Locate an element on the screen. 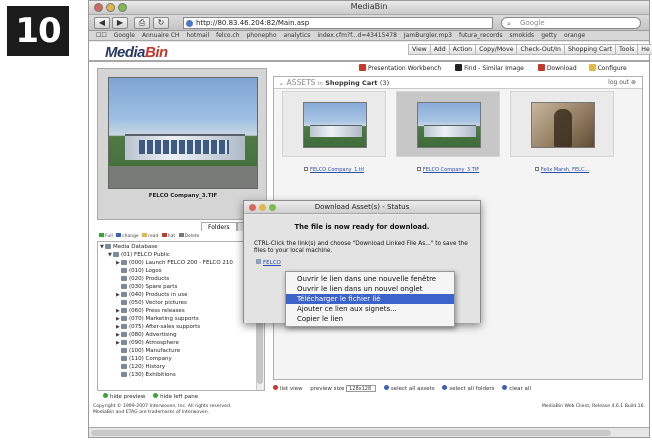 Image resolution: width=652 pixels, height=442 pixels. bookmark-item: index.cfm?f...d=43415478 is located at coordinates (357, 35).